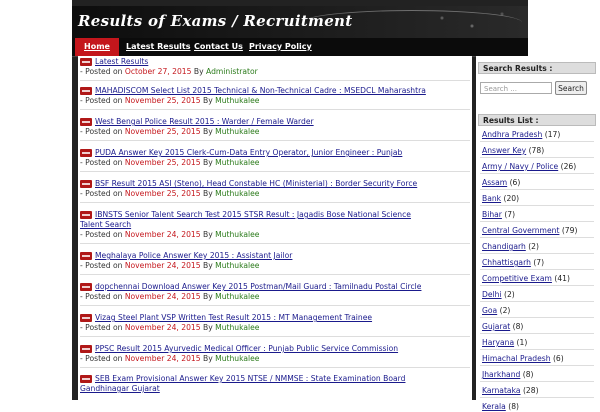 Image resolution: width=600 pixels, height=412 pixels. I want to click on category-link: Chhattisgarh, so click(506, 262).